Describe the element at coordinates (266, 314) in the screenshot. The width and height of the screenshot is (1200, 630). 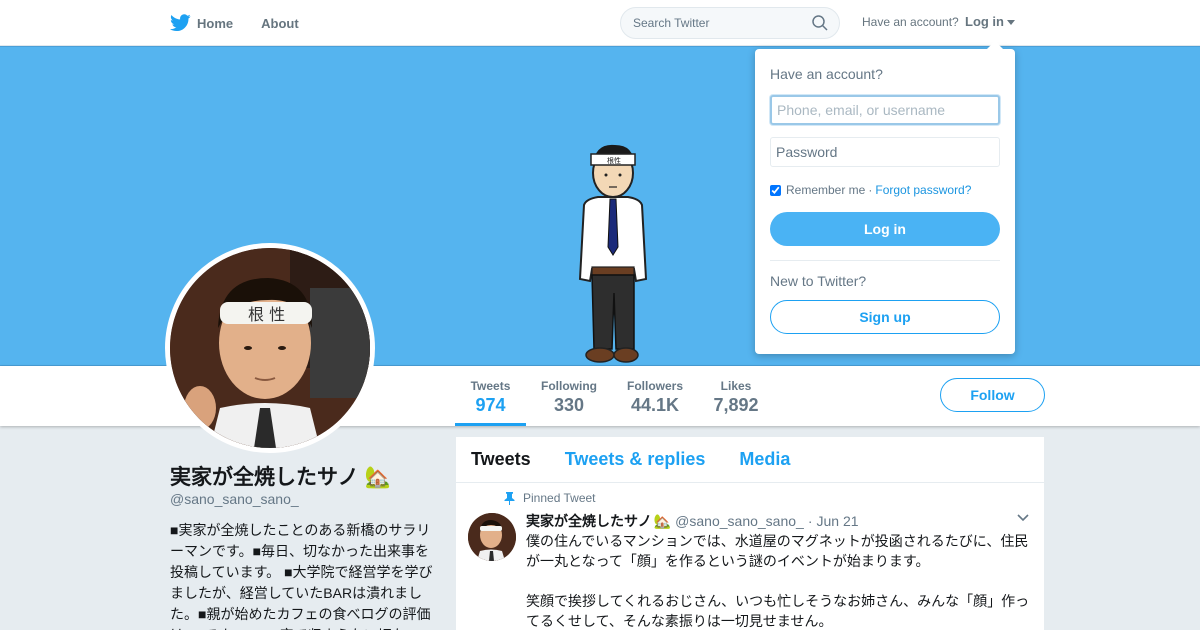
I see `svg-text: 根 性` at that location.